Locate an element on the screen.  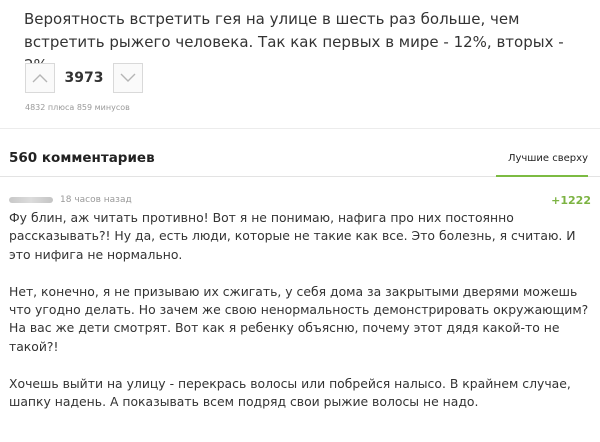
comment-author-blurred is located at coordinates (31, 200).